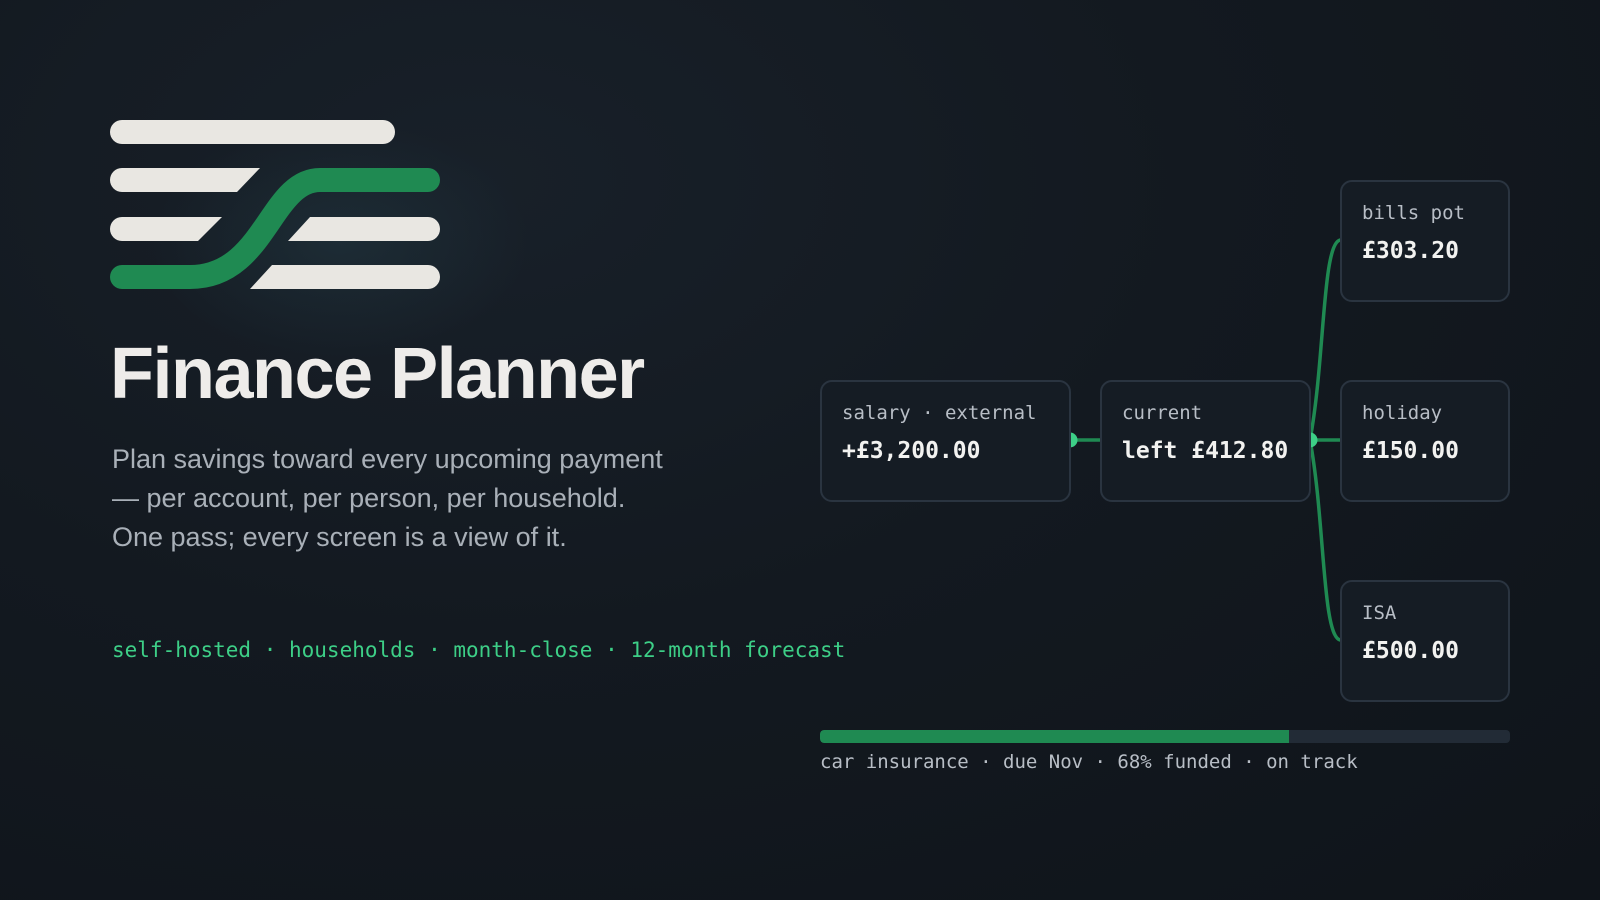 The height and width of the screenshot is (900, 1600). I want to click on salary-source-node: salary · external +£3,200.00, so click(945, 441).